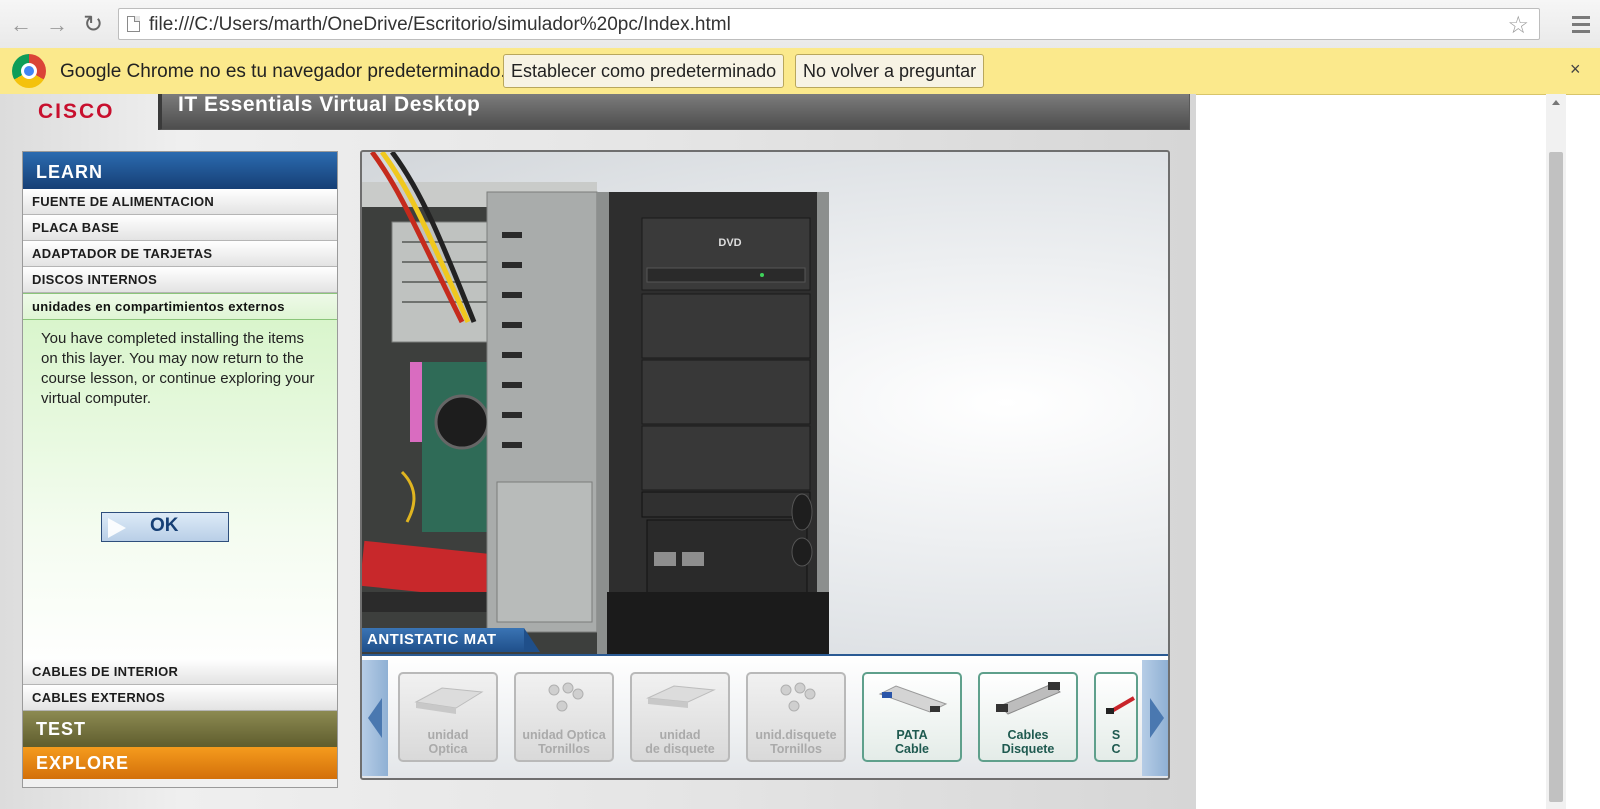 This screenshot has height=809, width=1600. Describe the element at coordinates (1028, 698) in the screenshot. I see `floppy-cable-icon` at that location.